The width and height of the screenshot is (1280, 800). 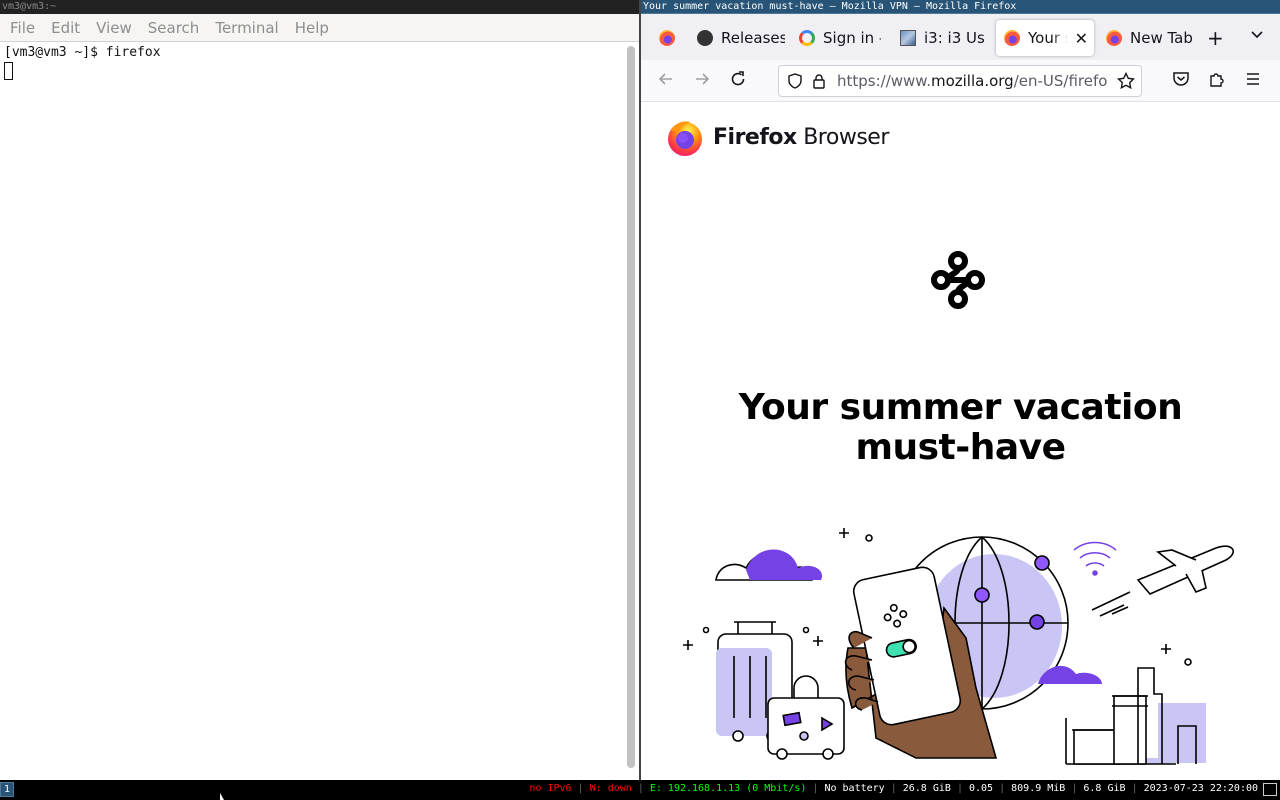 I want to click on disk-status: 26.8 GiB, so click(x=926, y=788).